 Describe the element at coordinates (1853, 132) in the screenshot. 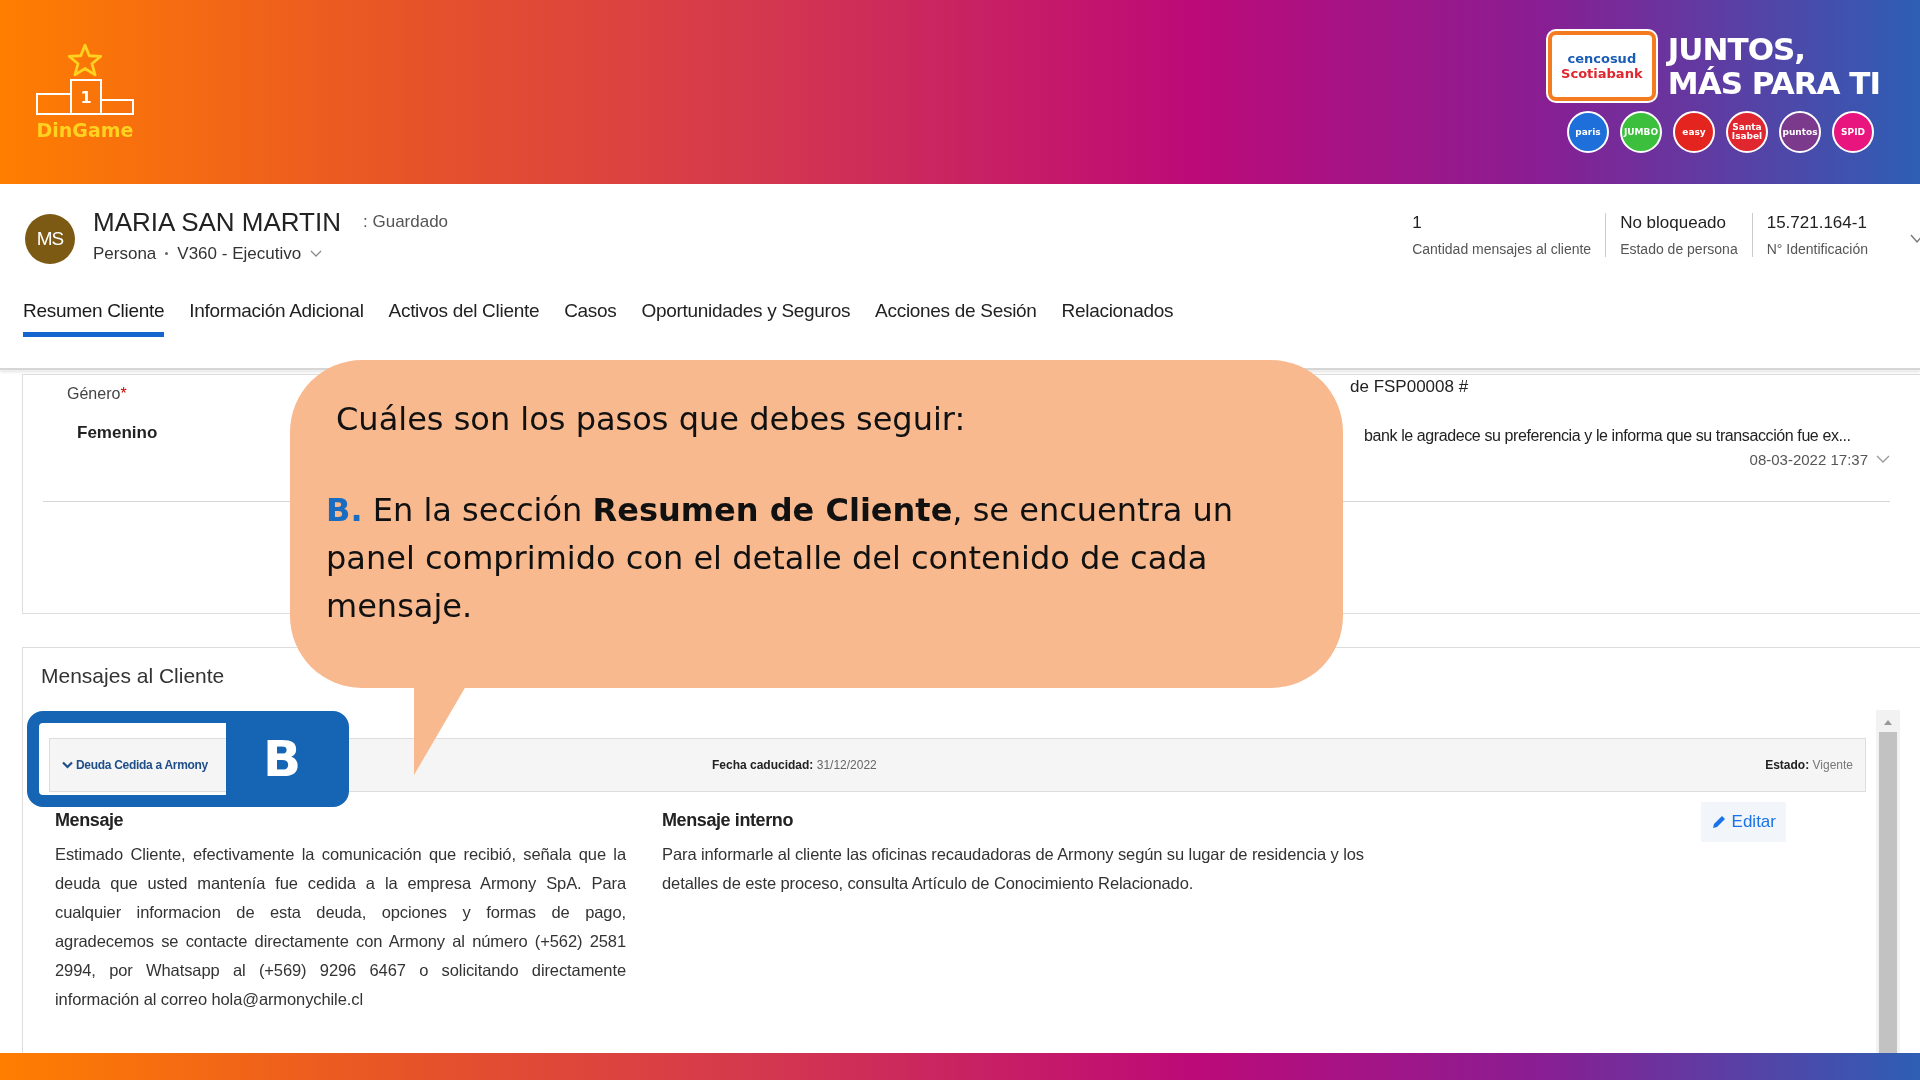

I see `store-badge: SPID` at that location.